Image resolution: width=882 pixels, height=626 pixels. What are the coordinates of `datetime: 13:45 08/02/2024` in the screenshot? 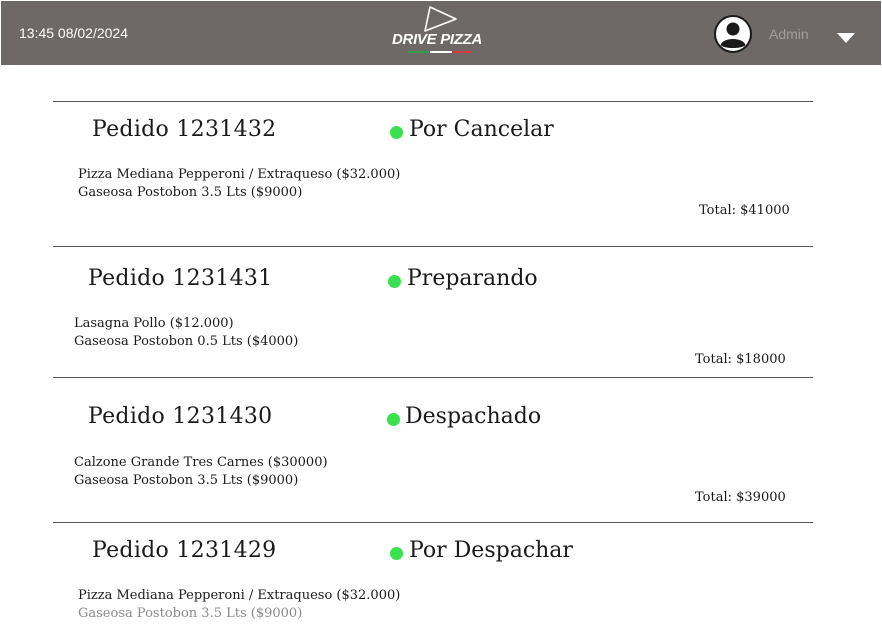 It's located at (73, 33).